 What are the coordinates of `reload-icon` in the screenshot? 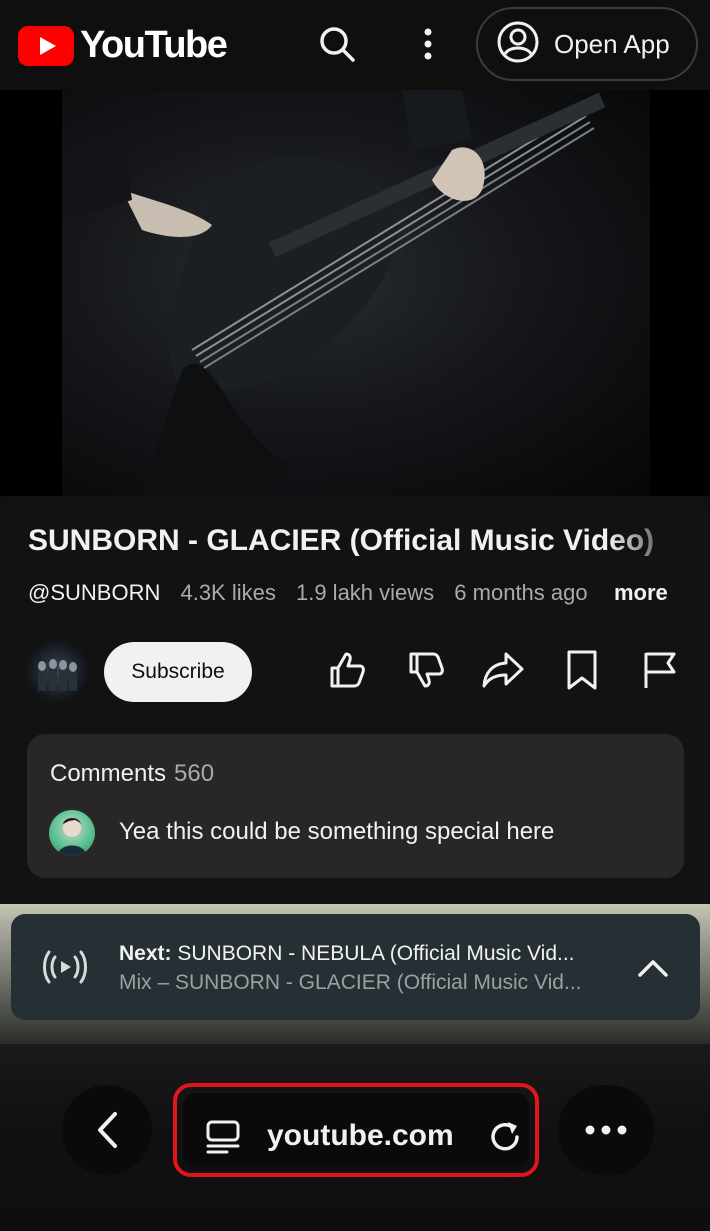 It's located at (505, 1137).